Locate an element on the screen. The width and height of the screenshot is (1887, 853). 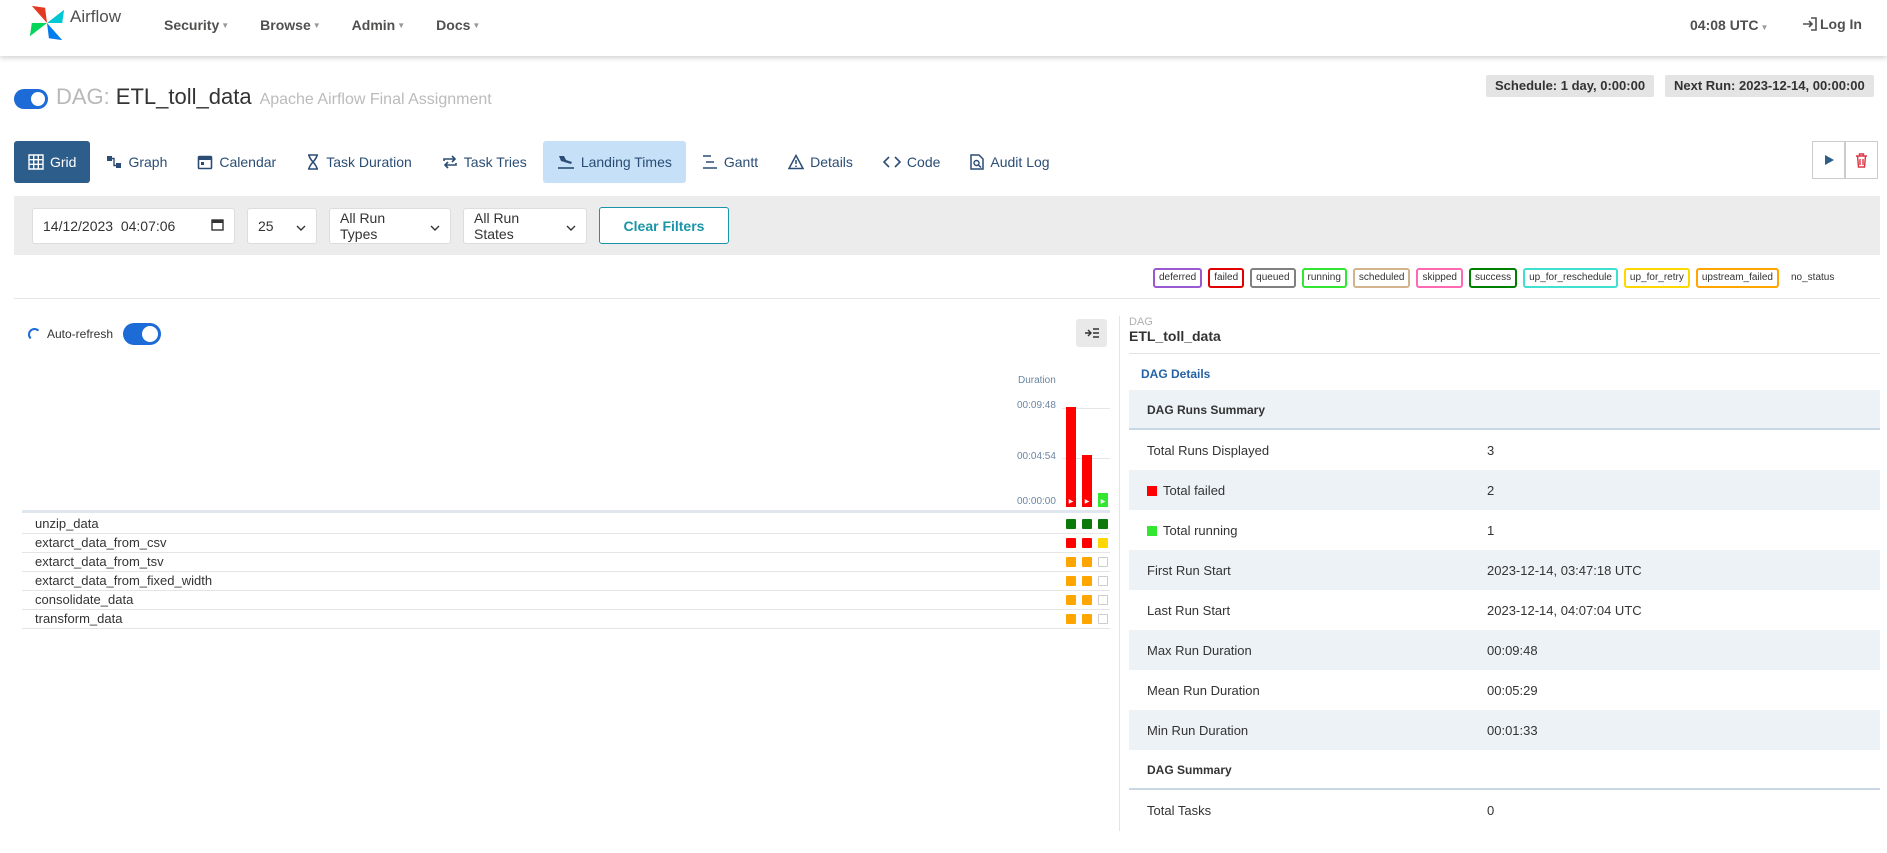
dag-prefix: DAG: is located at coordinates (83, 96).